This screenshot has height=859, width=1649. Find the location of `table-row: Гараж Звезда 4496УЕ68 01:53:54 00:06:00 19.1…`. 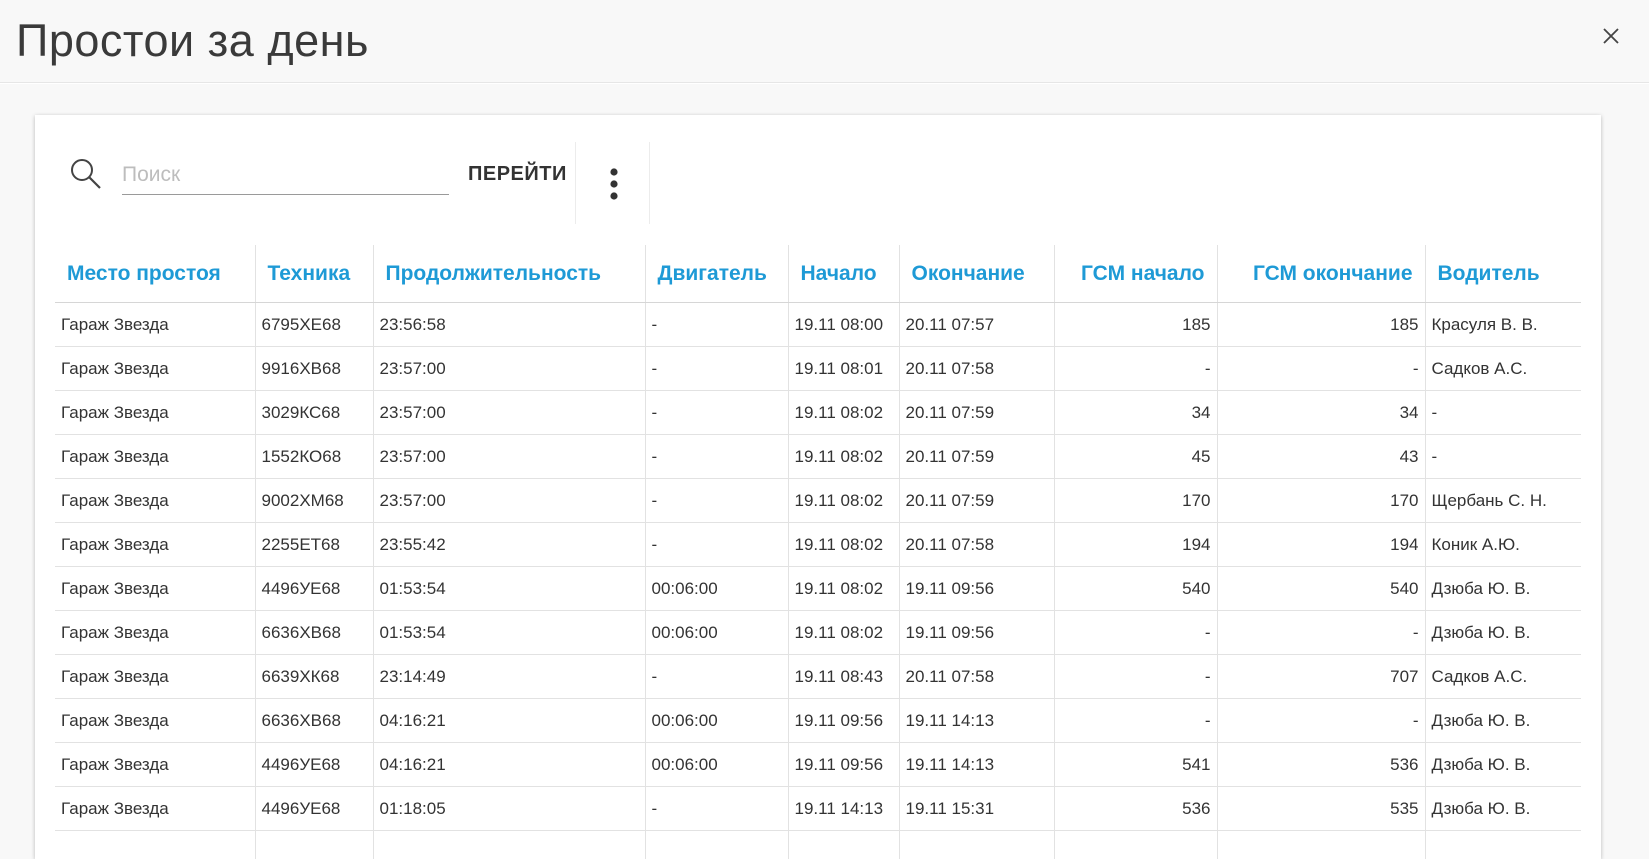

table-row: Гараж Звезда 4496УЕ68 01:53:54 00:06:00 19.1… is located at coordinates (818, 588).